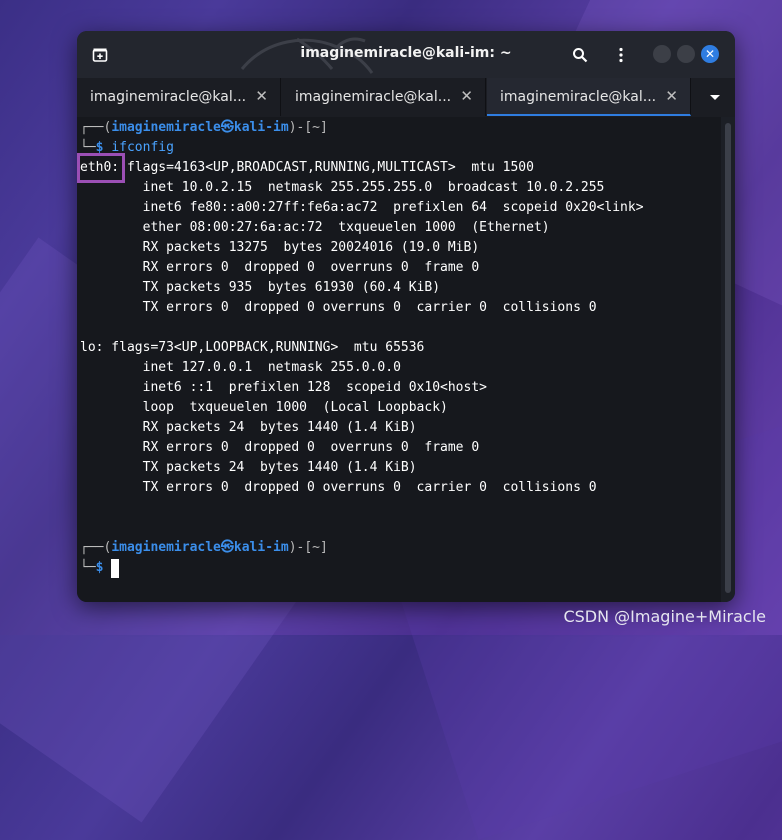 The image size is (782, 840). Describe the element at coordinates (264, 407) in the screenshot. I see `output-line: loop txqueuelen 1000 (Local Loopback)` at that location.